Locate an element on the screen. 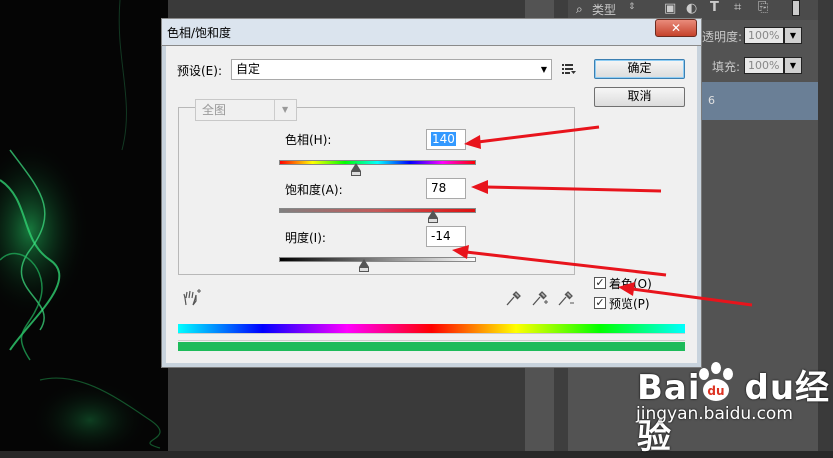 The width and height of the screenshot is (833, 458). arrow-to-colorize is located at coordinates (685, 294).